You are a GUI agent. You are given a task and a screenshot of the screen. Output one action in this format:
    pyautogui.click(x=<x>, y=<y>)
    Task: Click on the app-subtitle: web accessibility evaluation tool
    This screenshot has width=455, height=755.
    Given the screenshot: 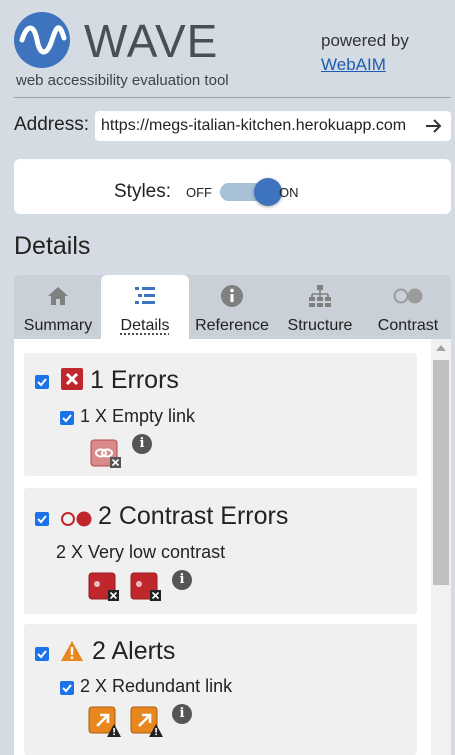 What is the action you would take?
    pyautogui.click(x=122, y=80)
    